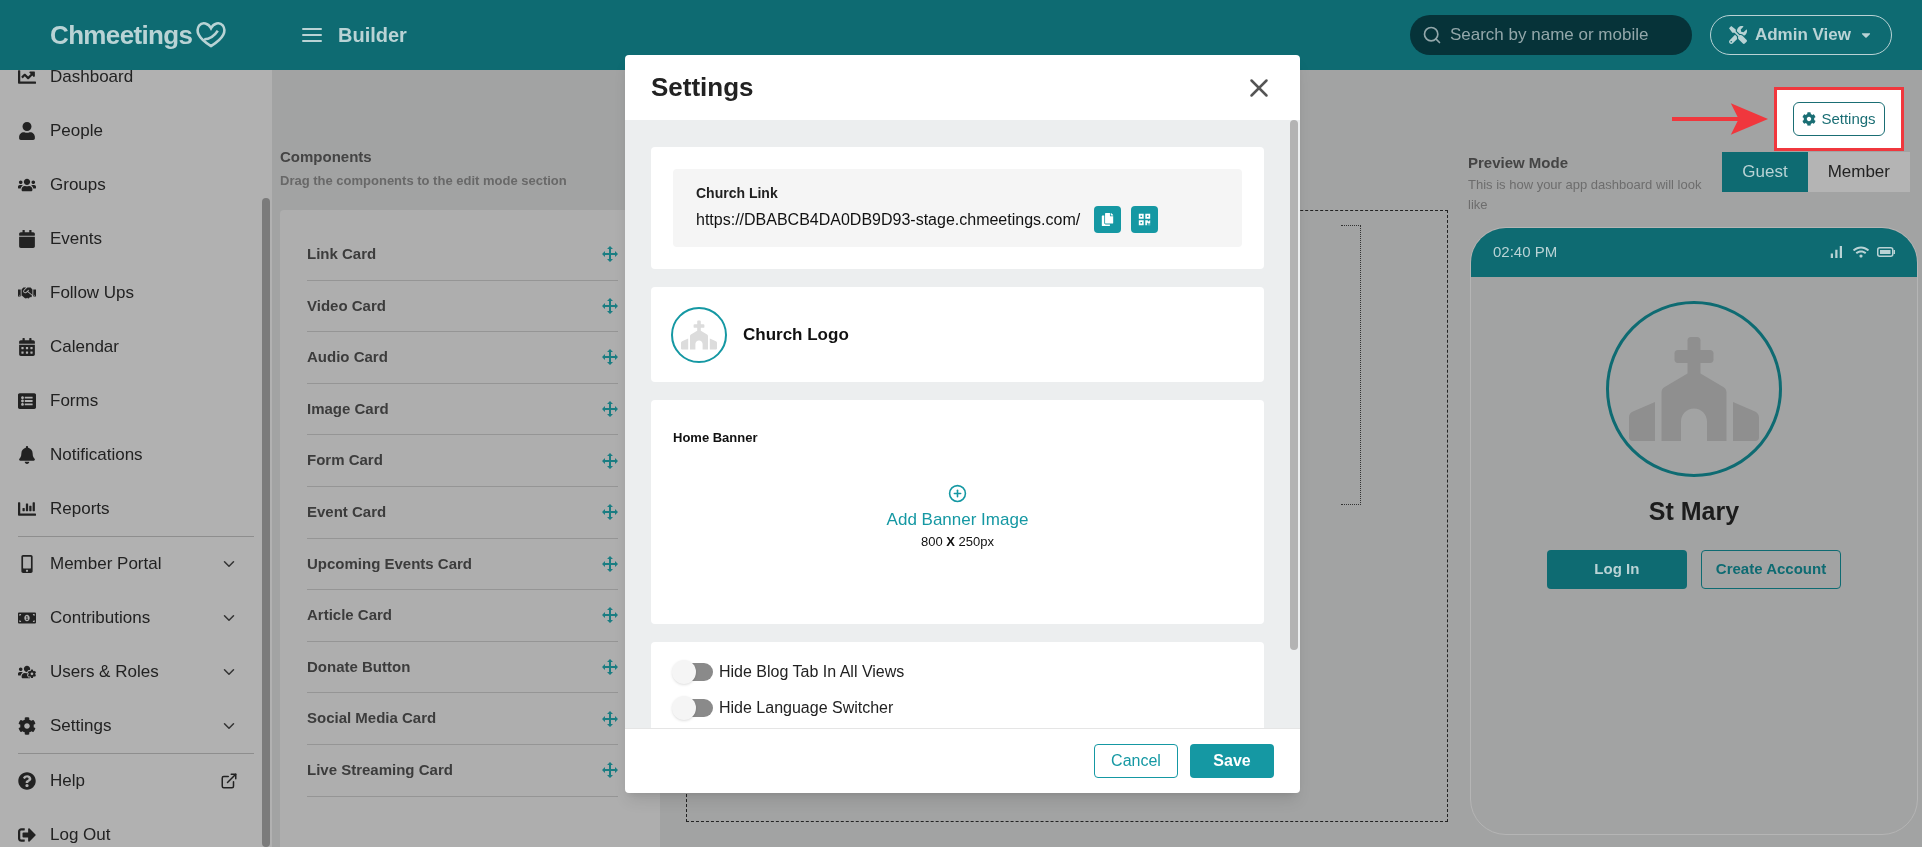 The width and height of the screenshot is (1922, 847). I want to click on banner-size: 800 X 250px, so click(957, 542).